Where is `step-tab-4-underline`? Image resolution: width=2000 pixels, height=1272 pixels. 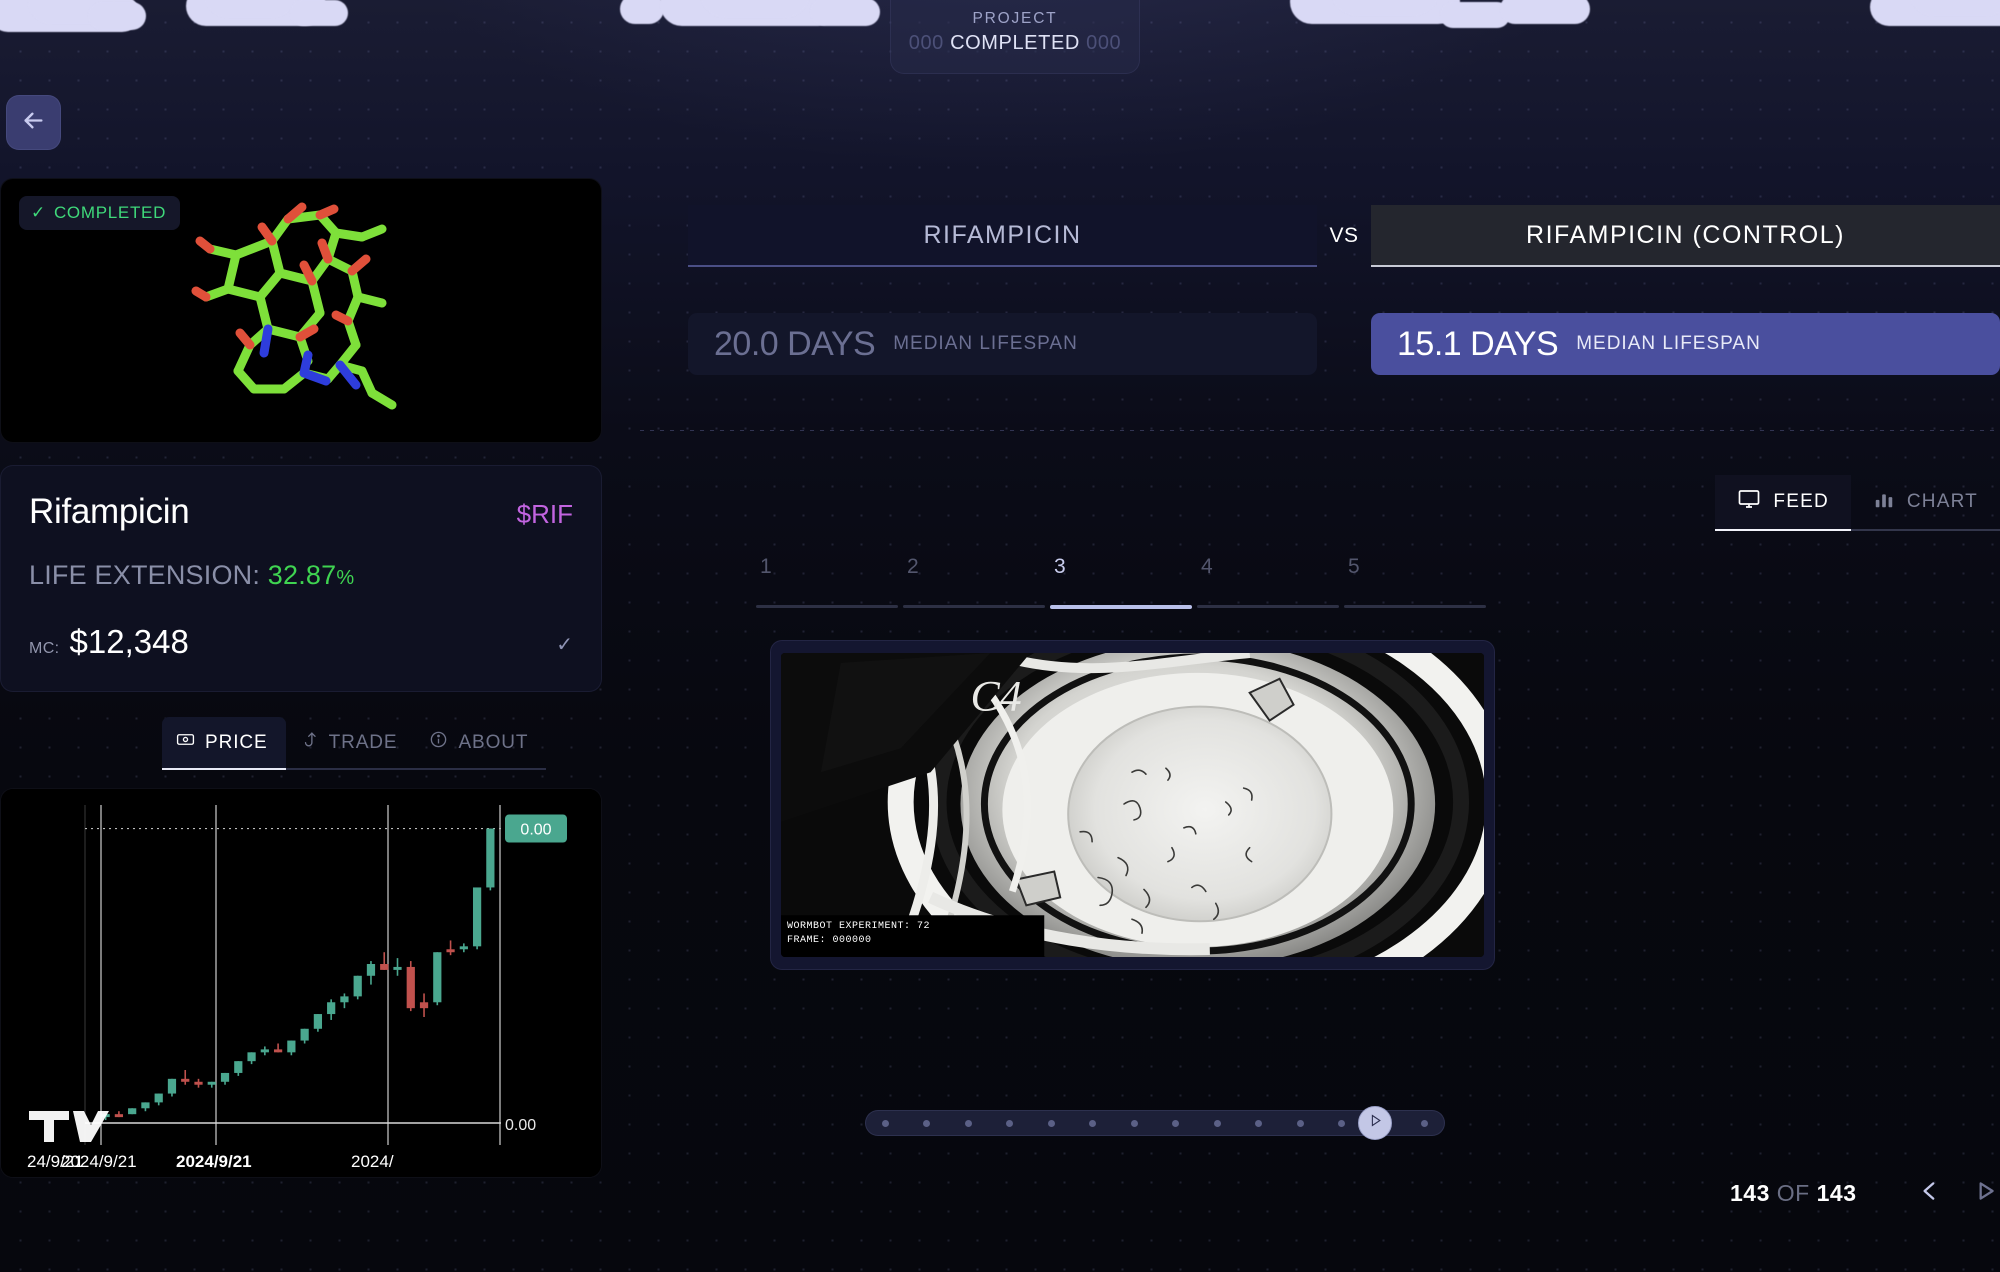 step-tab-4-underline is located at coordinates (1268, 606).